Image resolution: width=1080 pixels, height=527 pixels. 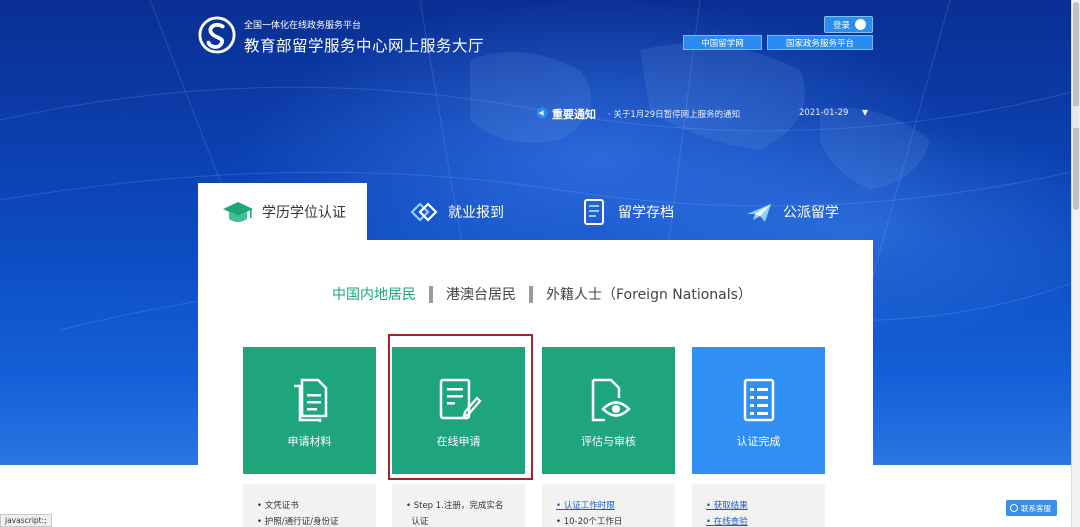 What do you see at coordinates (1014, 508) in the screenshot?
I see `chat-icon` at bounding box center [1014, 508].